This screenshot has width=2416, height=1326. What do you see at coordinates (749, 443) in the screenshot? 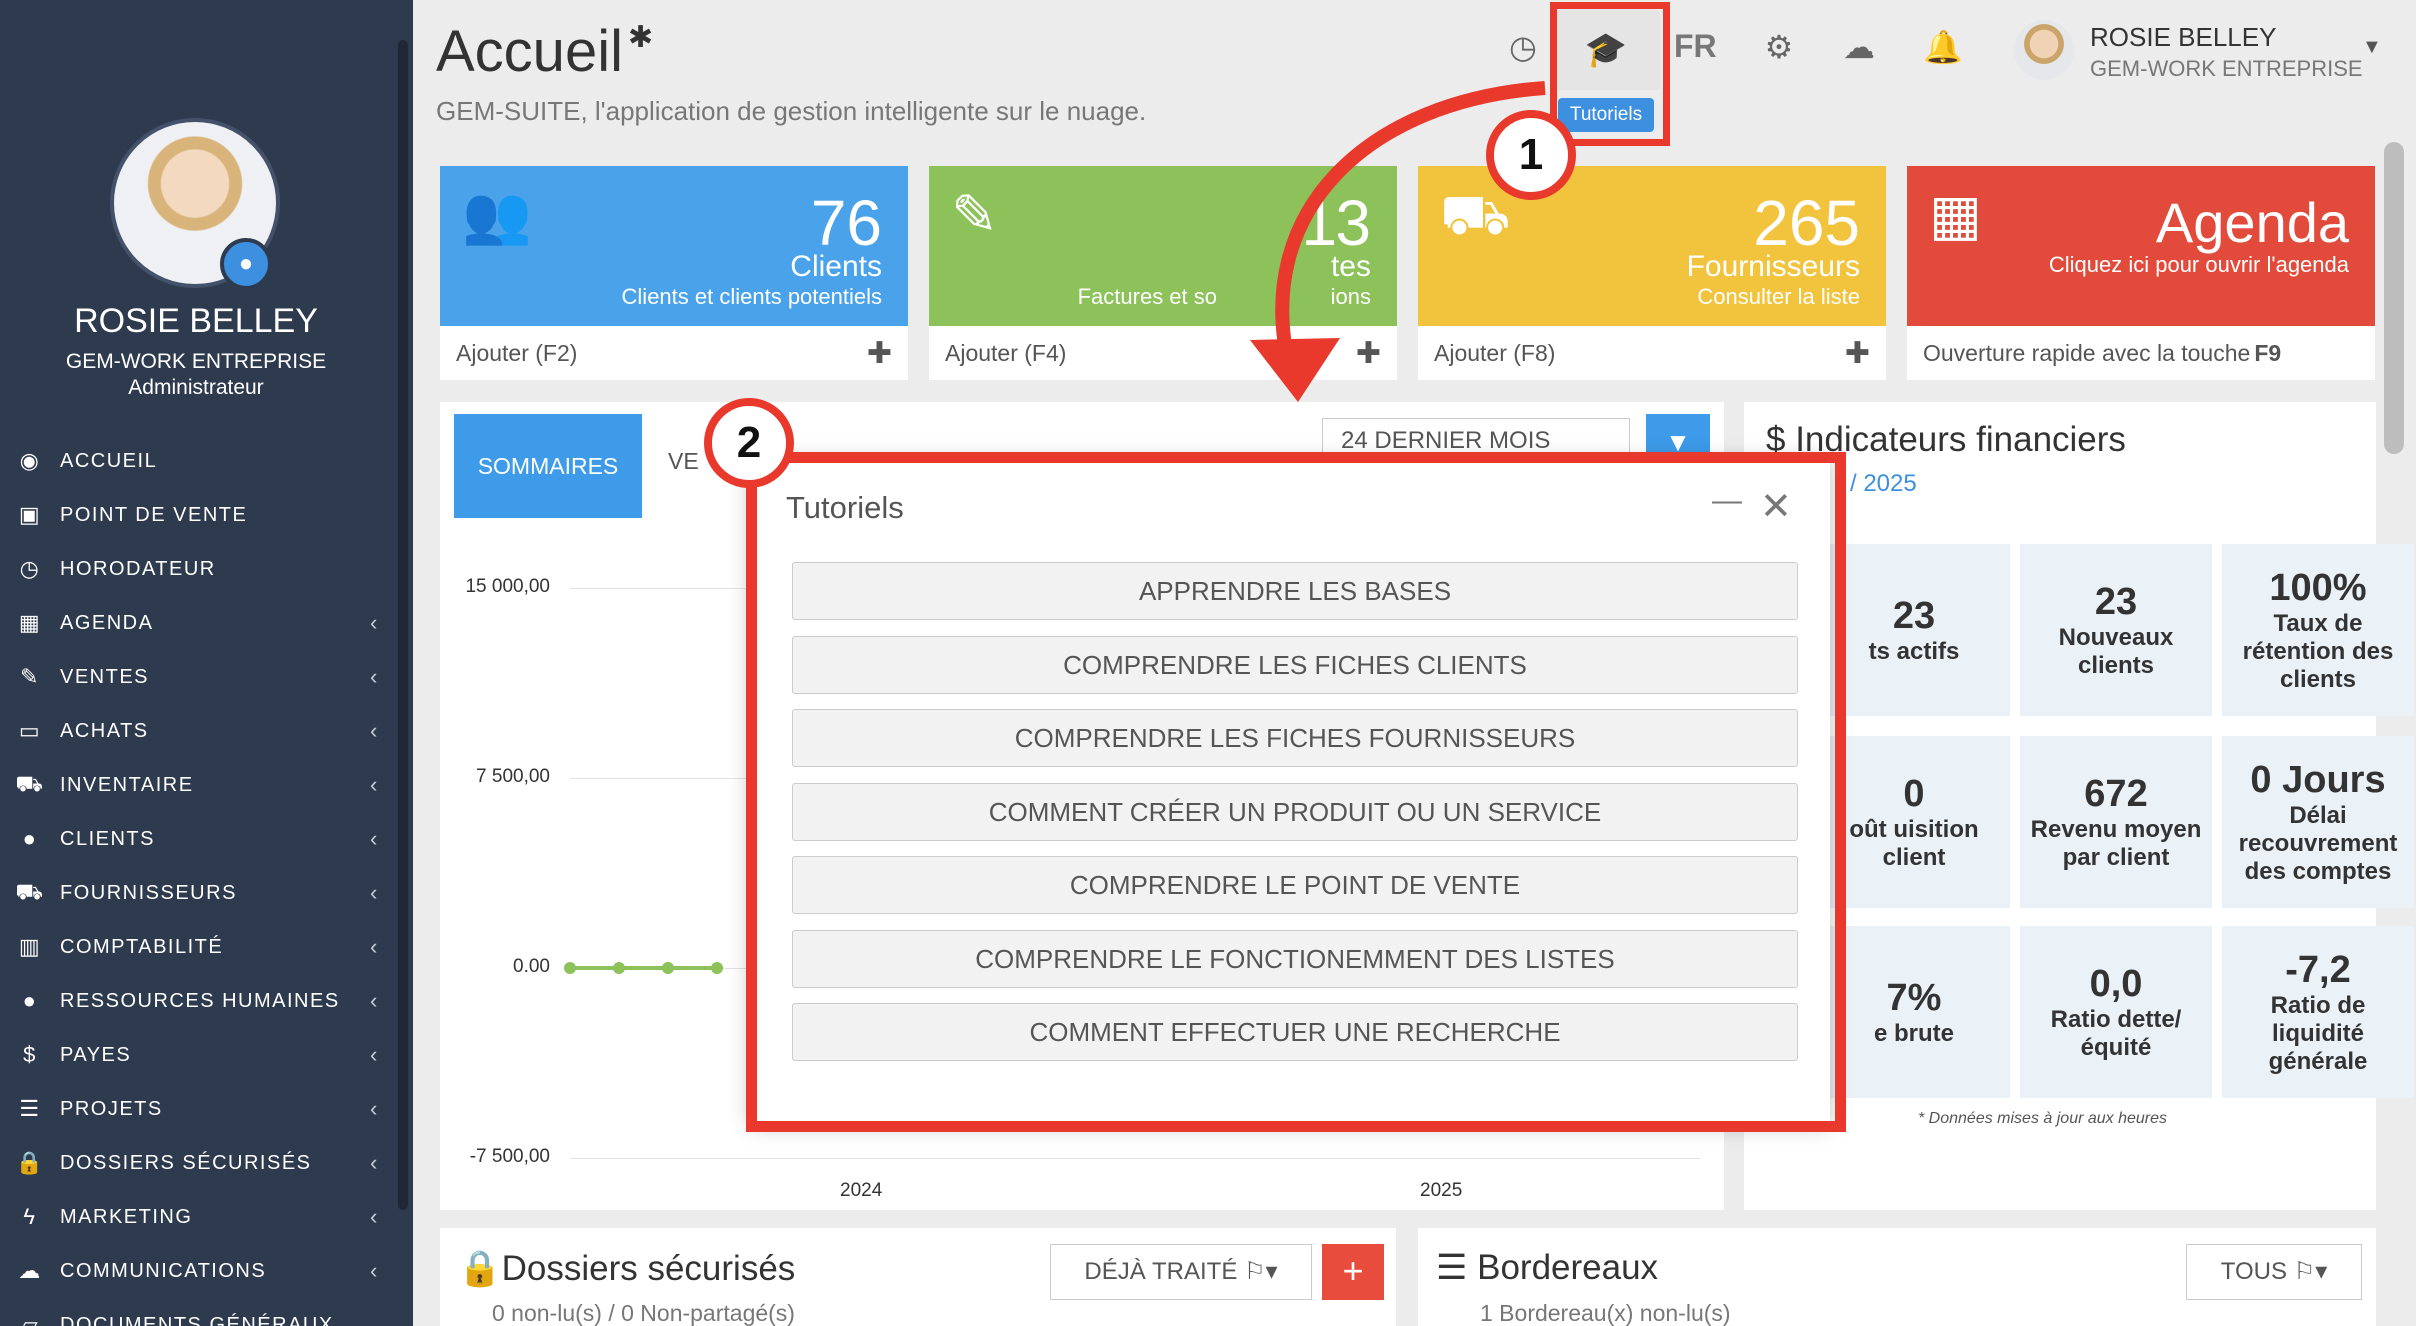
I see `step-2-badge: 2` at bounding box center [749, 443].